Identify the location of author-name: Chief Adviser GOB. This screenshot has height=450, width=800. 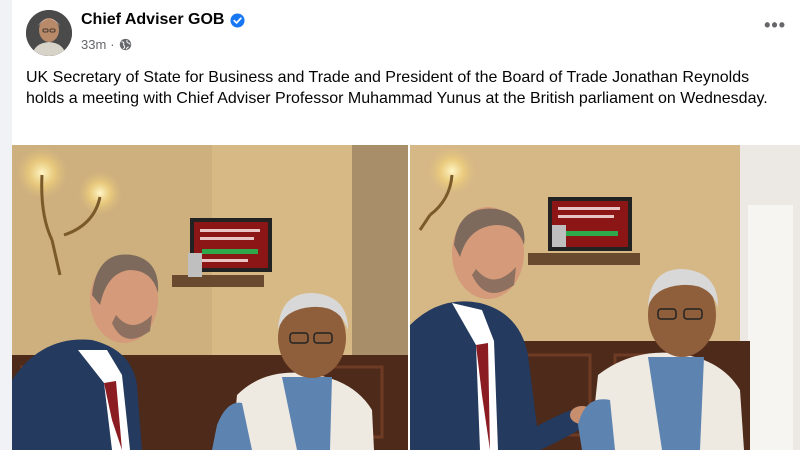
(152, 20).